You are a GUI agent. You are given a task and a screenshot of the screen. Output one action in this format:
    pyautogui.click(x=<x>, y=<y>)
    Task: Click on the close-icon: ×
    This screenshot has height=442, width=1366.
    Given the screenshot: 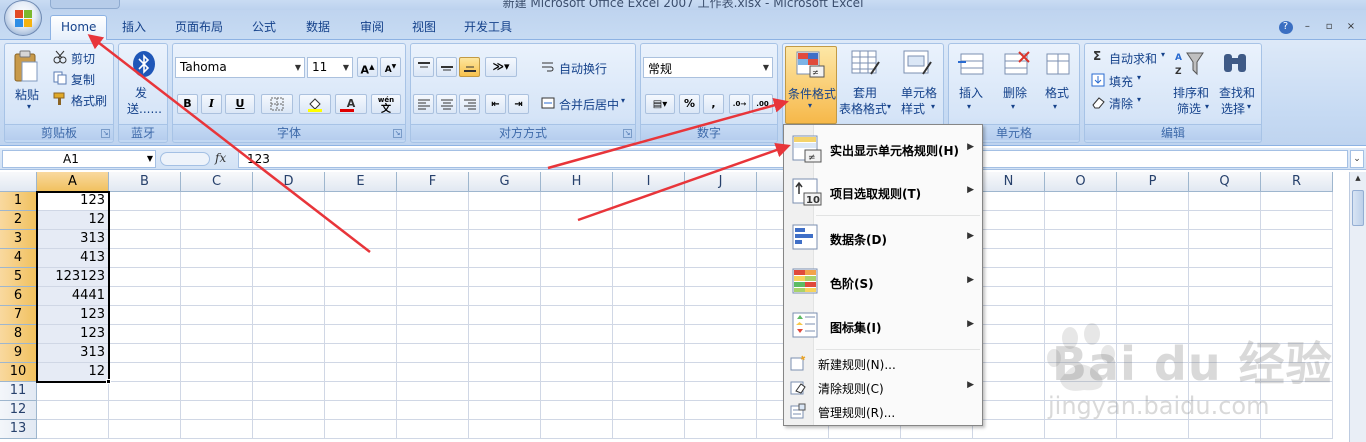 What is the action you would take?
    pyautogui.click(x=1351, y=27)
    